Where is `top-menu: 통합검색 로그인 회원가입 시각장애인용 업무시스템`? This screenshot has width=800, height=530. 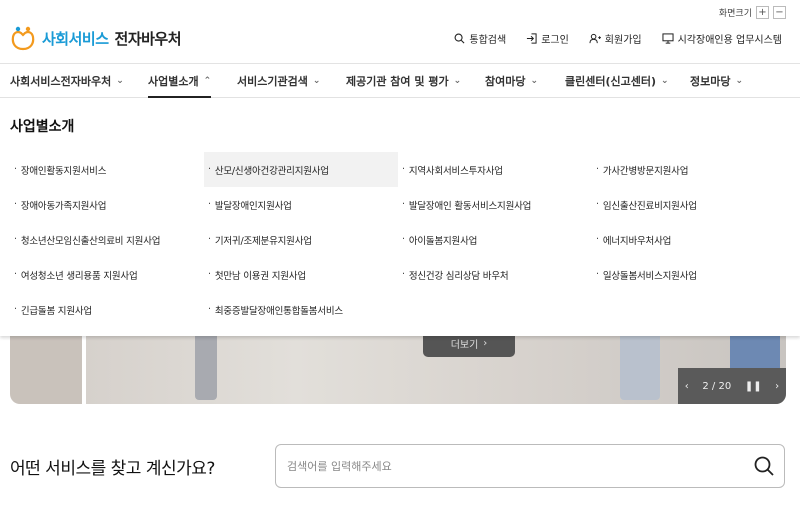 top-menu: 통합검색 로그인 회원가입 시각장애인용 업무시스템 is located at coordinates (618, 38).